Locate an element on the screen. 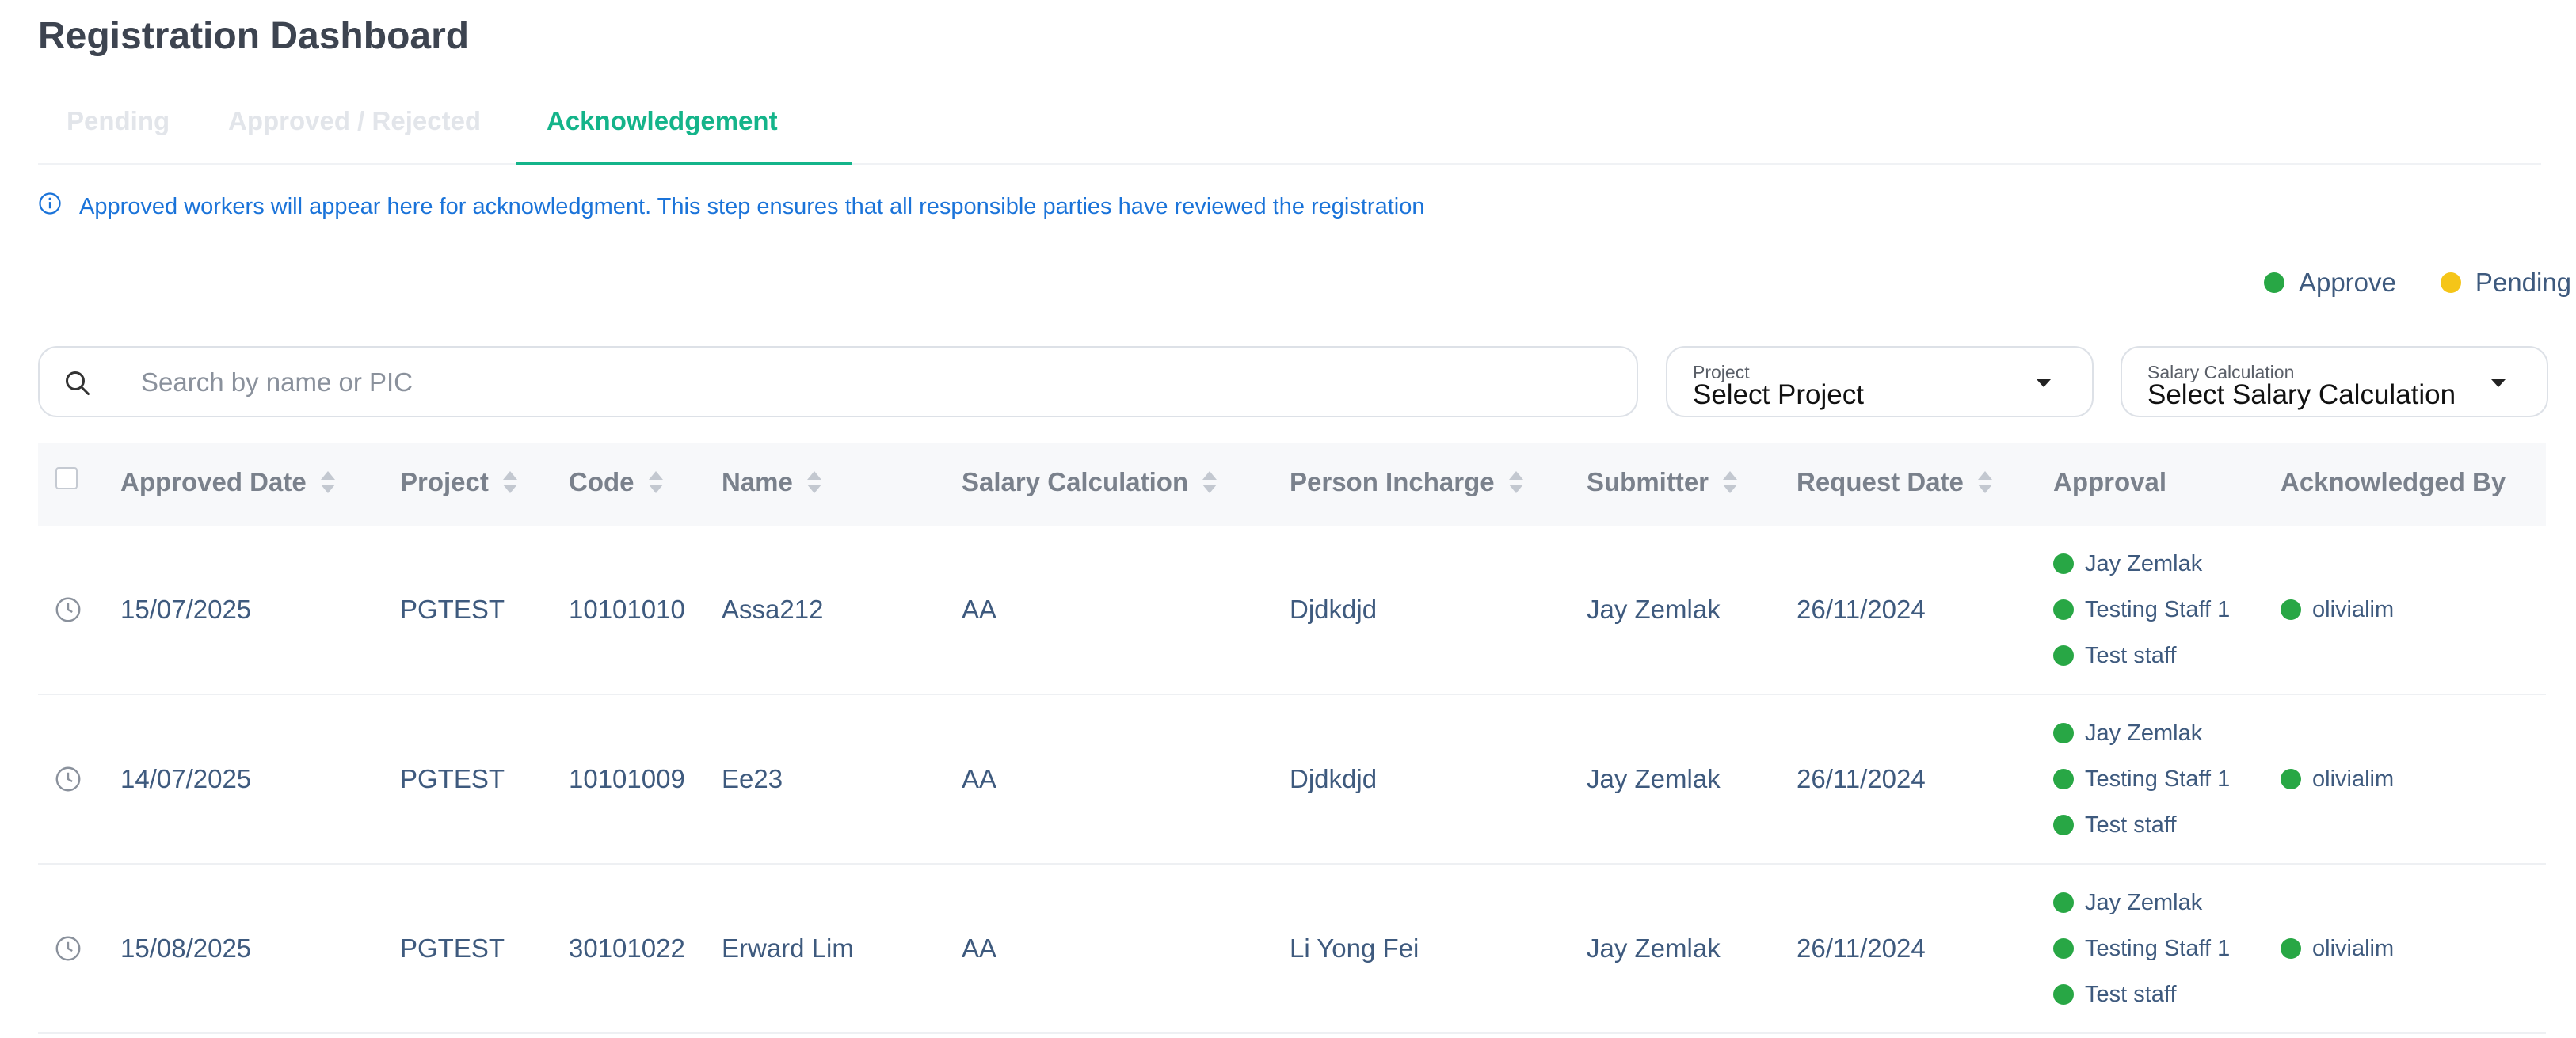 Image resolution: width=2576 pixels, height=1038 pixels. legend-approve-label: Approve is located at coordinates (2347, 282).